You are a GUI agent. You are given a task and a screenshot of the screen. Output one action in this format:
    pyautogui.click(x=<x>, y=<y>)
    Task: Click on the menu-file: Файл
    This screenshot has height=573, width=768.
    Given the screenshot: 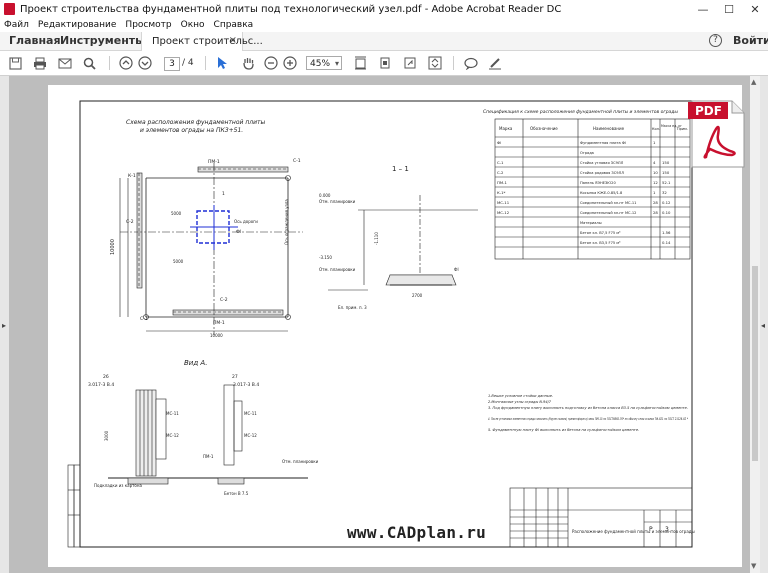 What is the action you would take?
    pyautogui.click(x=16, y=25)
    